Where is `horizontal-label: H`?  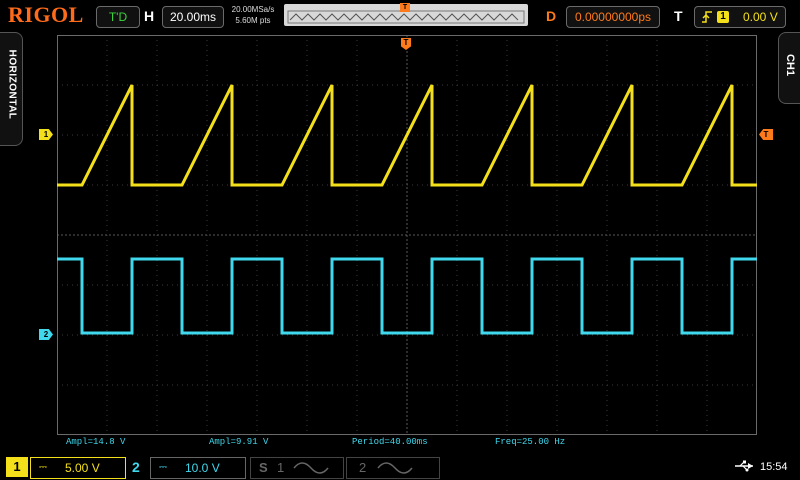 horizontal-label: H is located at coordinates (149, 16).